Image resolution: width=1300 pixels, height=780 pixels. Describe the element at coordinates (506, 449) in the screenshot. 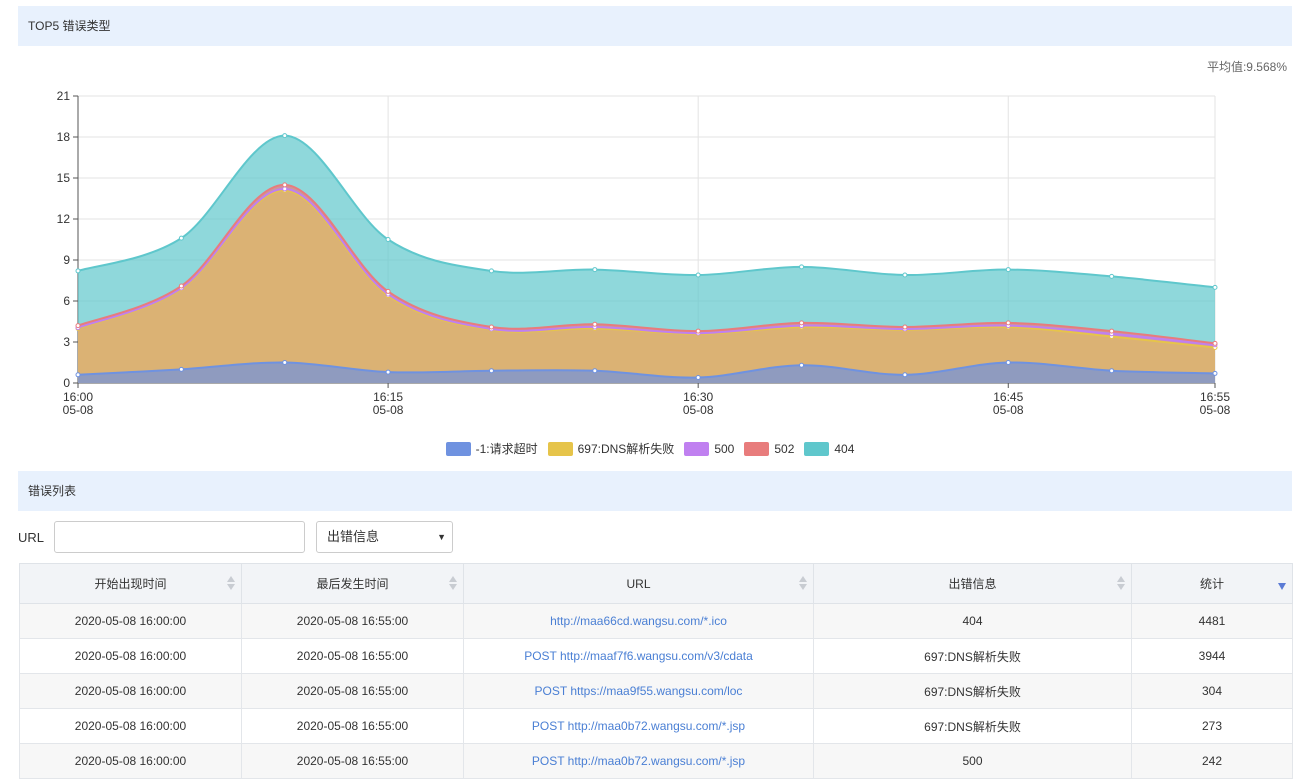

I see `legend-label: -1:请求超时` at that location.